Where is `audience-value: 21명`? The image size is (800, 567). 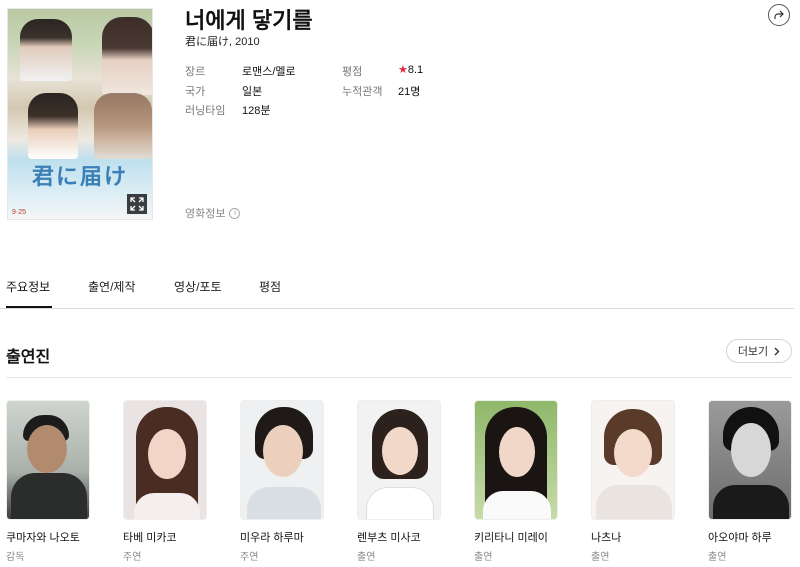
audience-value: 21명 is located at coordinates (409, 92).